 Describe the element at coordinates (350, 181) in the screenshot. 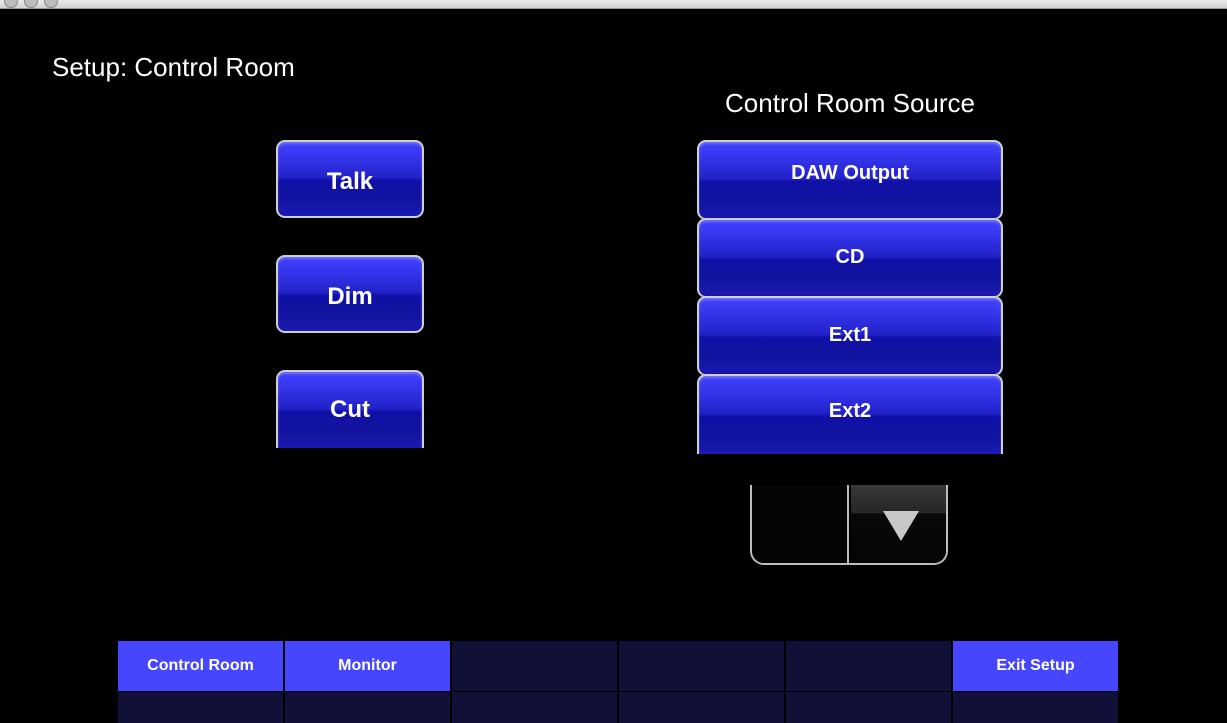

I see `talk-button-label: Talk` at that location.